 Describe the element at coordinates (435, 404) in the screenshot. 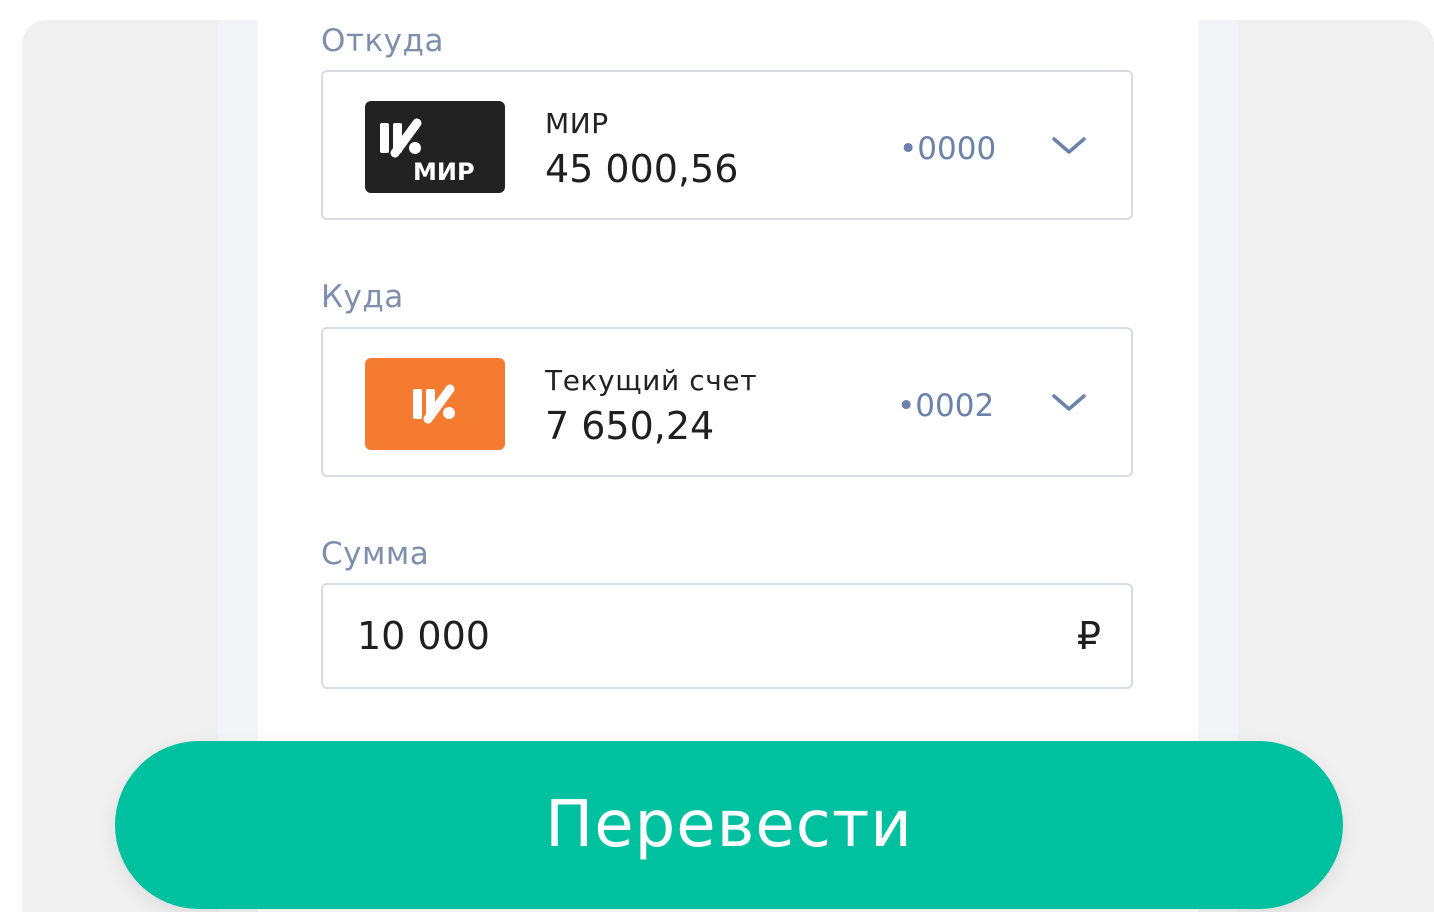

I see `bank-logo-icon` at that location.